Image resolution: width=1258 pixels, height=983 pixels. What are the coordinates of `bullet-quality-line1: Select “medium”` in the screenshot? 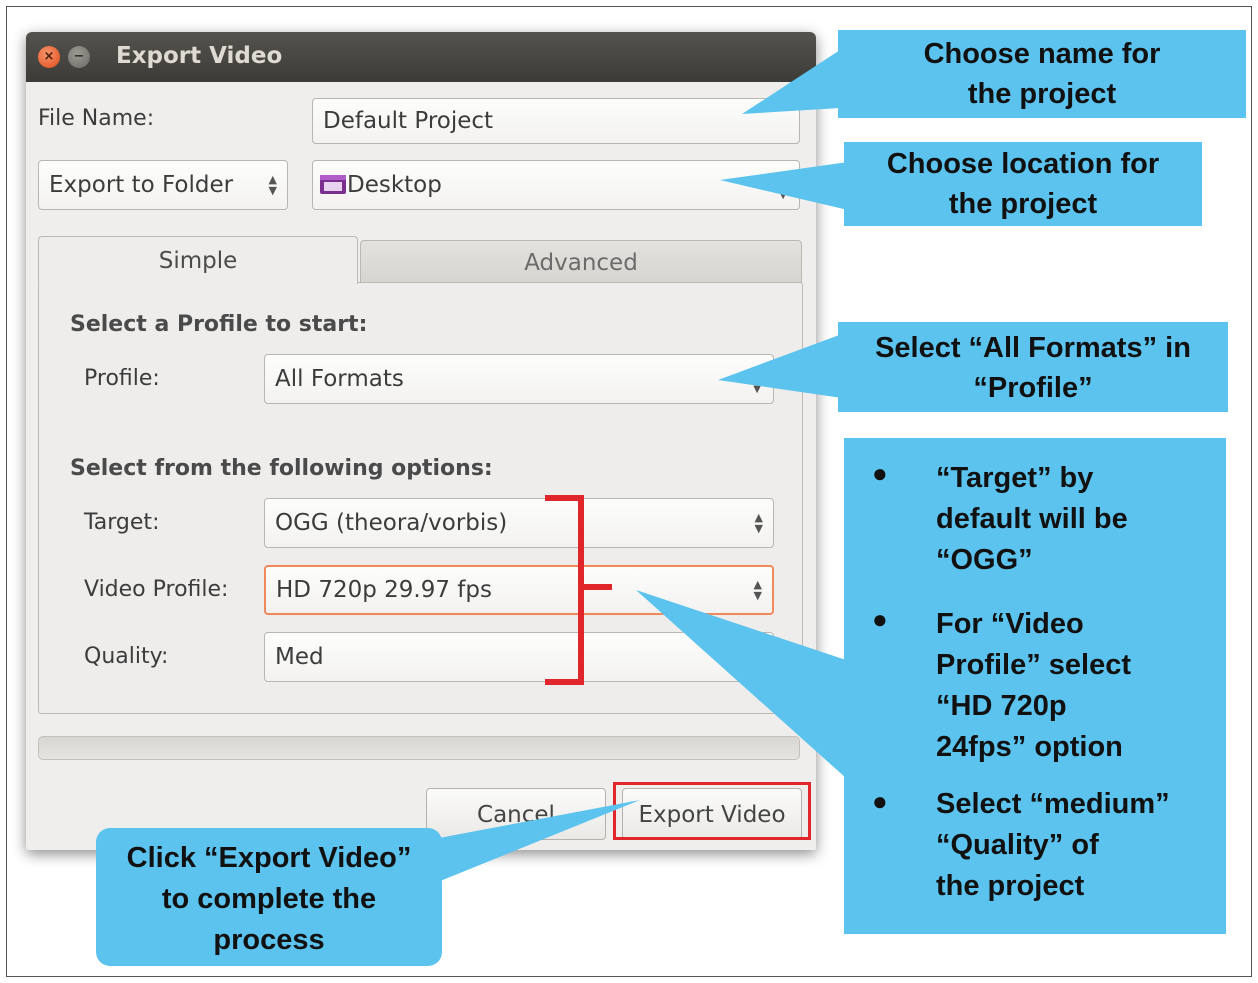 It's located at (1053, 804).